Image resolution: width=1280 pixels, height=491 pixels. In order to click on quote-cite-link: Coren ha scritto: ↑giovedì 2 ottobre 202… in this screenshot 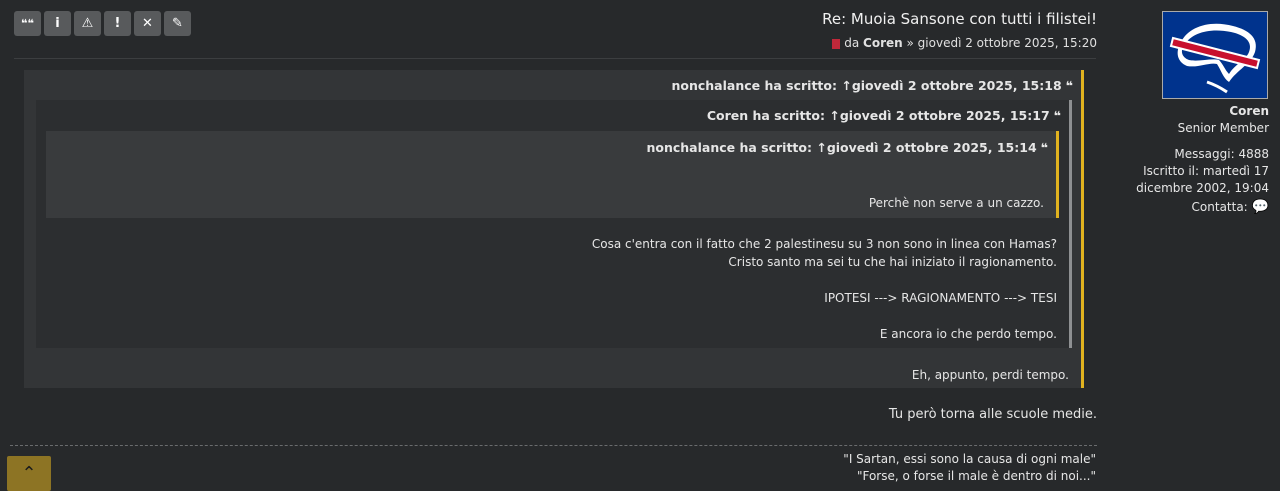, I will do `click(878, 115)`.